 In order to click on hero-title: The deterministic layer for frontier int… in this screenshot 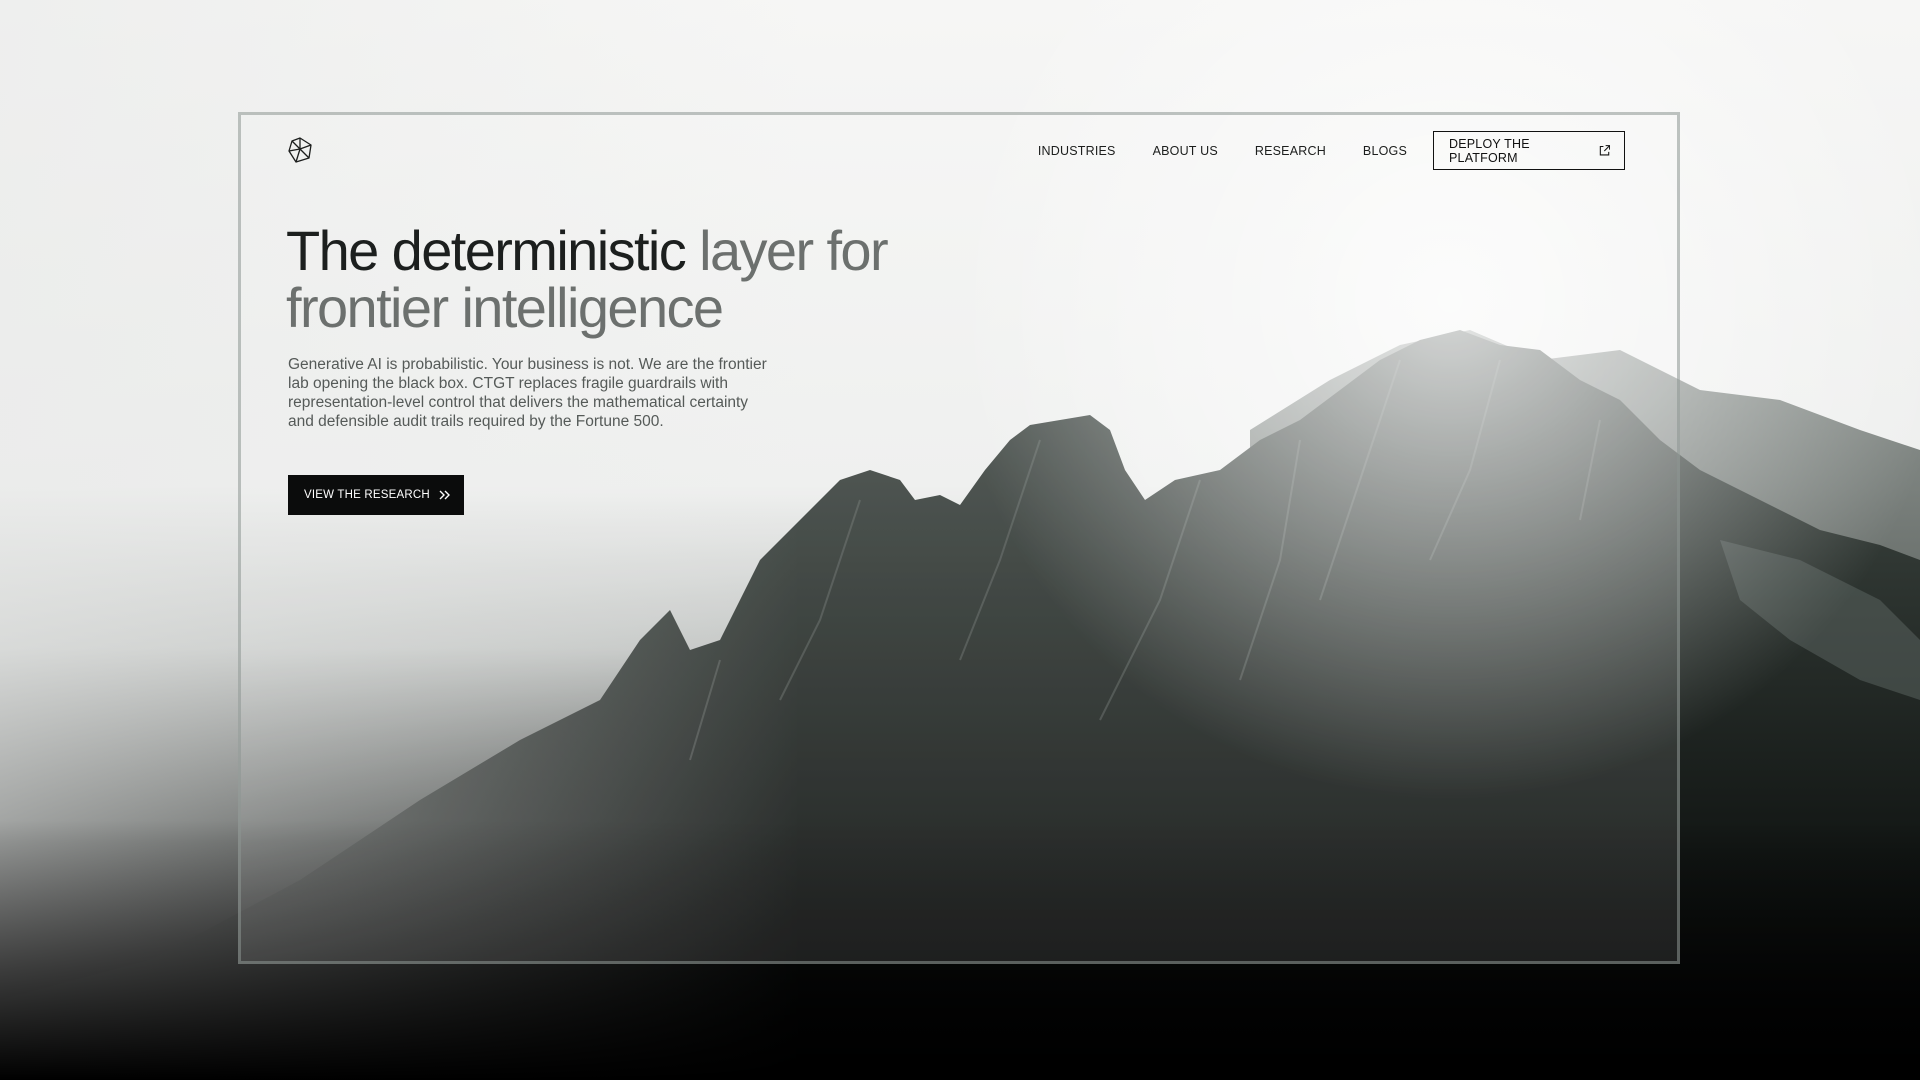, I will do `click(666, 279)`.